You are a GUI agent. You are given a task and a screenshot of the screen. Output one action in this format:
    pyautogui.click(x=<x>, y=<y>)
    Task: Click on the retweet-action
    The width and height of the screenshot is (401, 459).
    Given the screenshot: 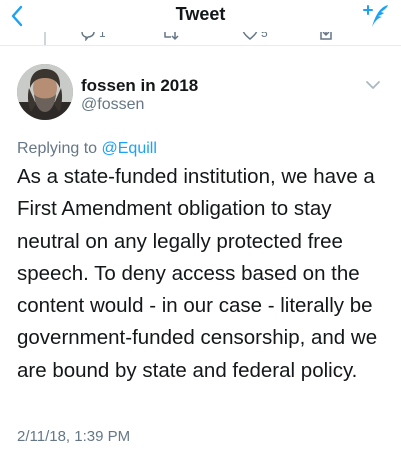 What is the action you would take?
    pyautogui.click(x=170, y=37)
    